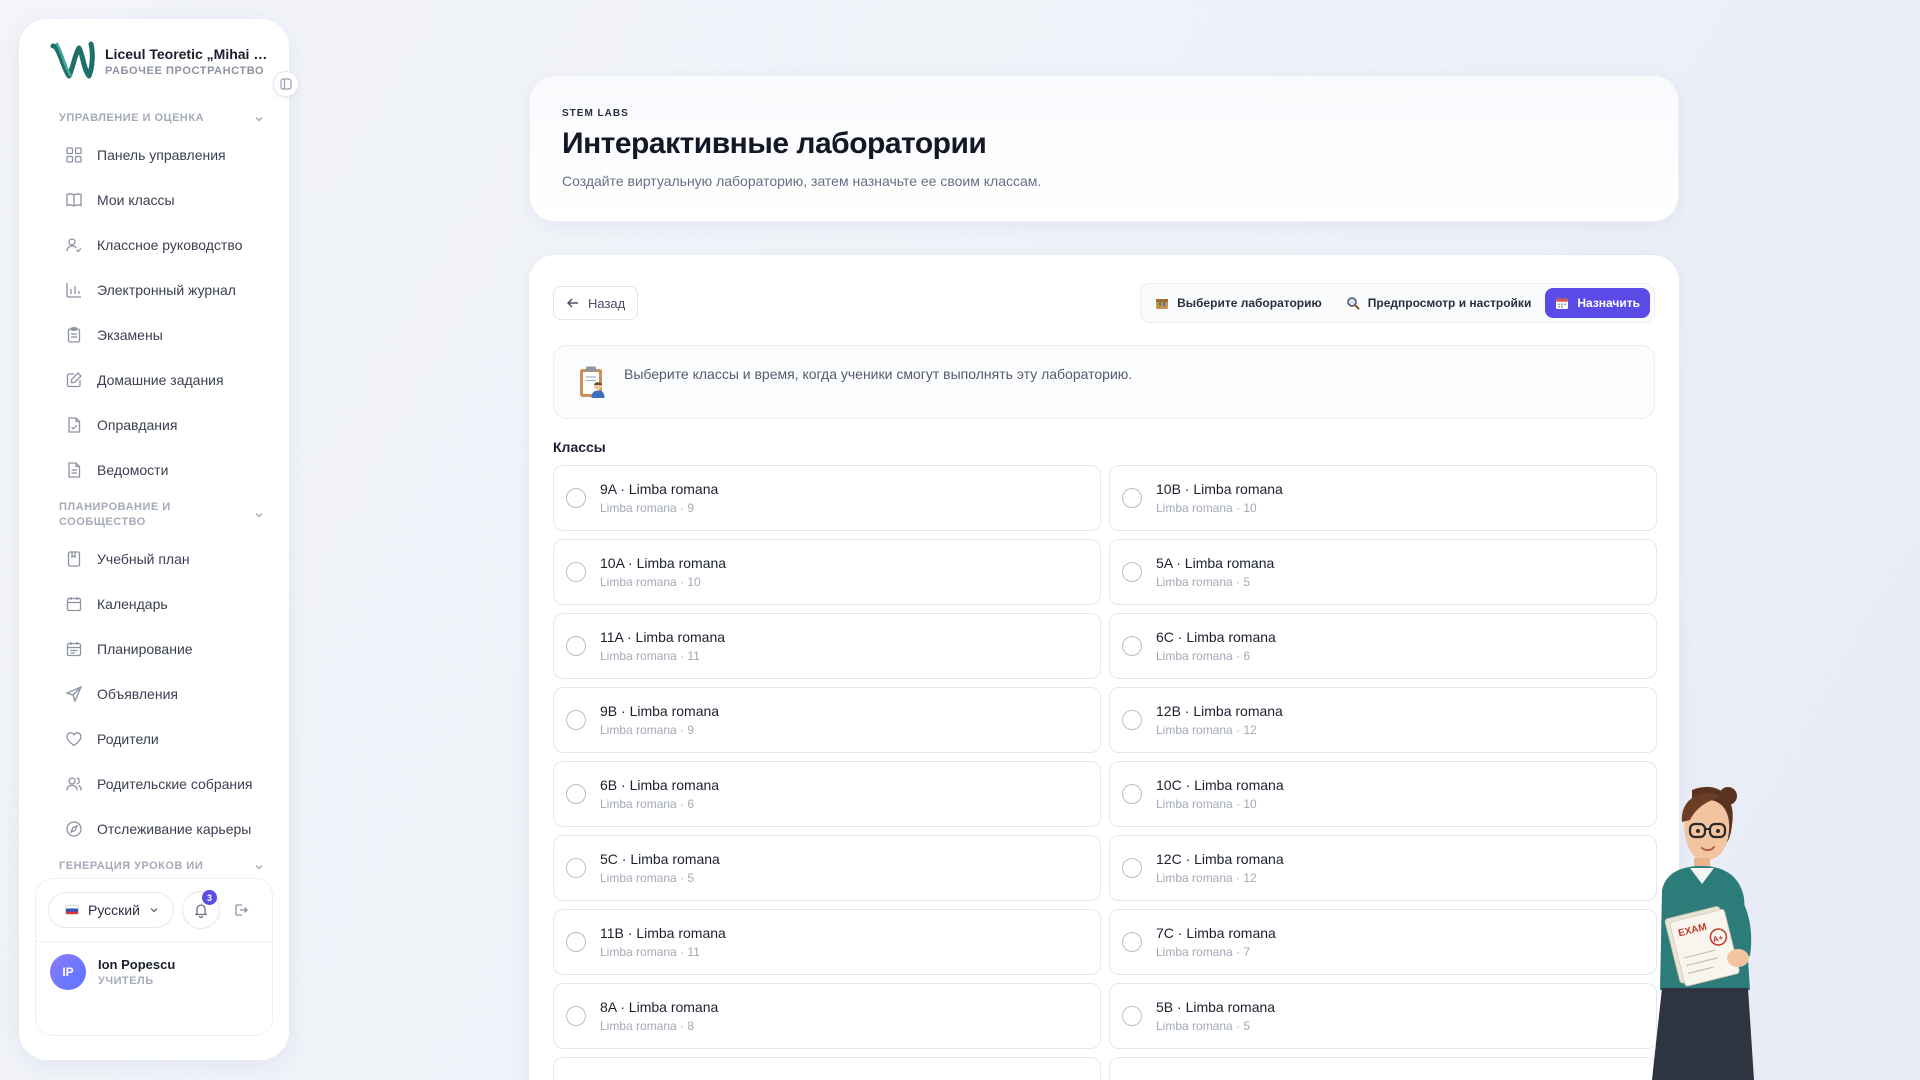 Image resolution: width=1920 pixels, height=1080 pixels. I want to click on class-option: 6B · Limba romana Limba romana · 6, so click(827, 794).